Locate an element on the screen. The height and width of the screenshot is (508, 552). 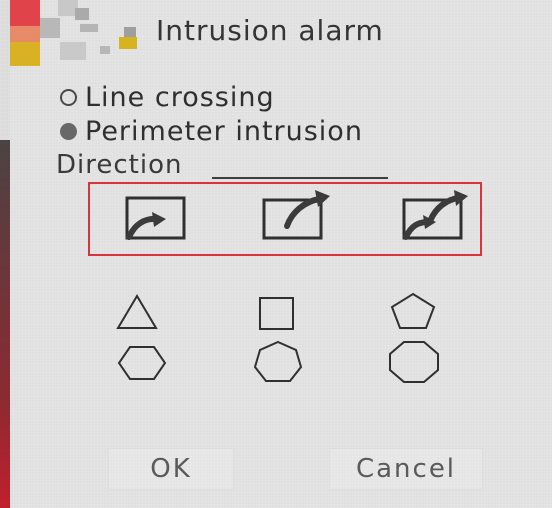
octagon-icon is located at coordinates (414, 362).